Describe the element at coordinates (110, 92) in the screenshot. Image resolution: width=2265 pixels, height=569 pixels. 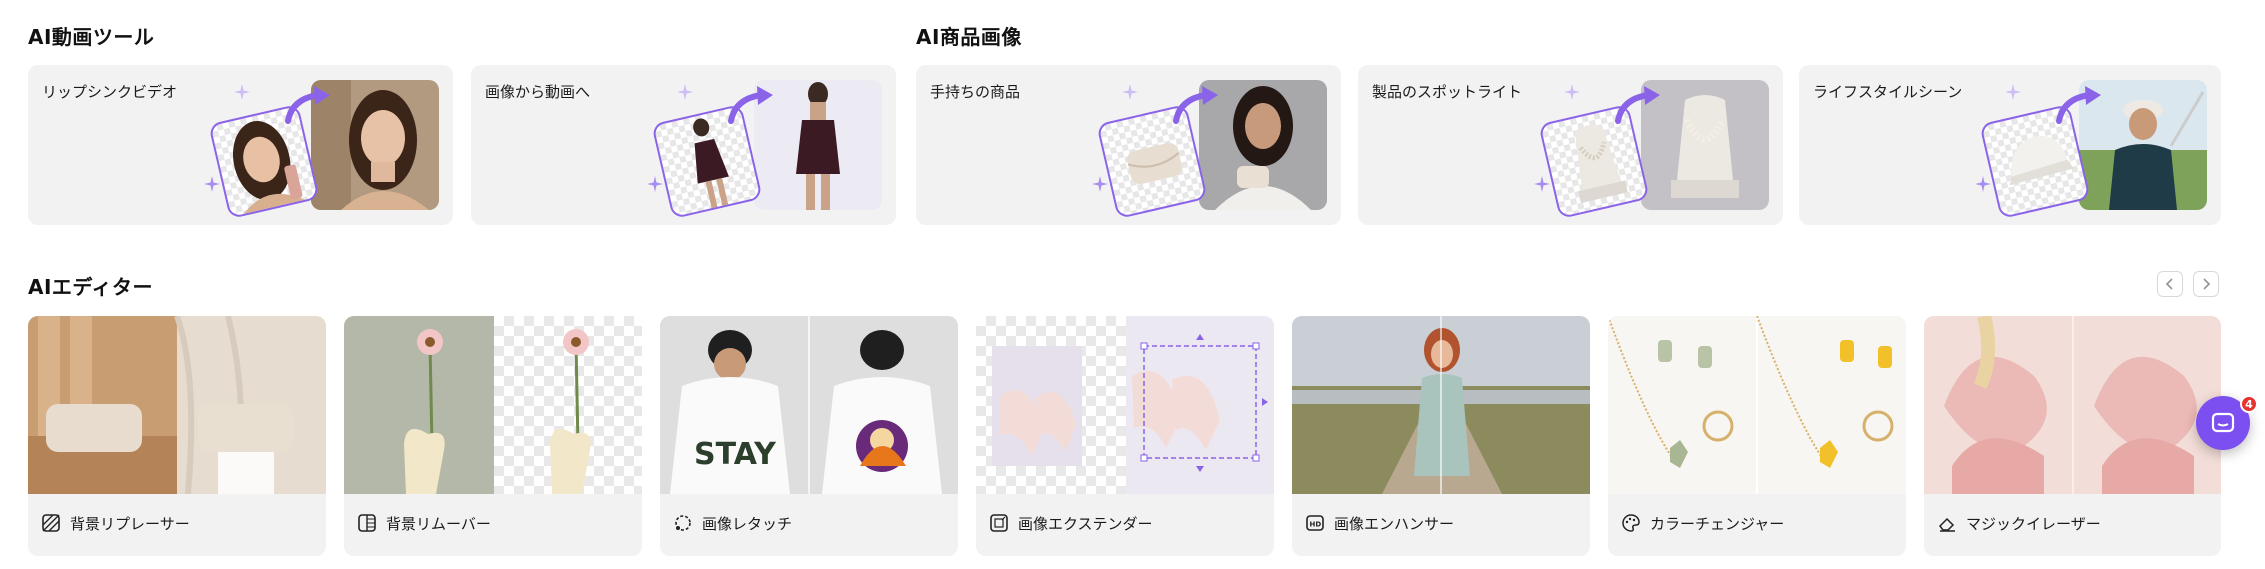
I see `feature-card-label: リップシンクビデオ` at that location.